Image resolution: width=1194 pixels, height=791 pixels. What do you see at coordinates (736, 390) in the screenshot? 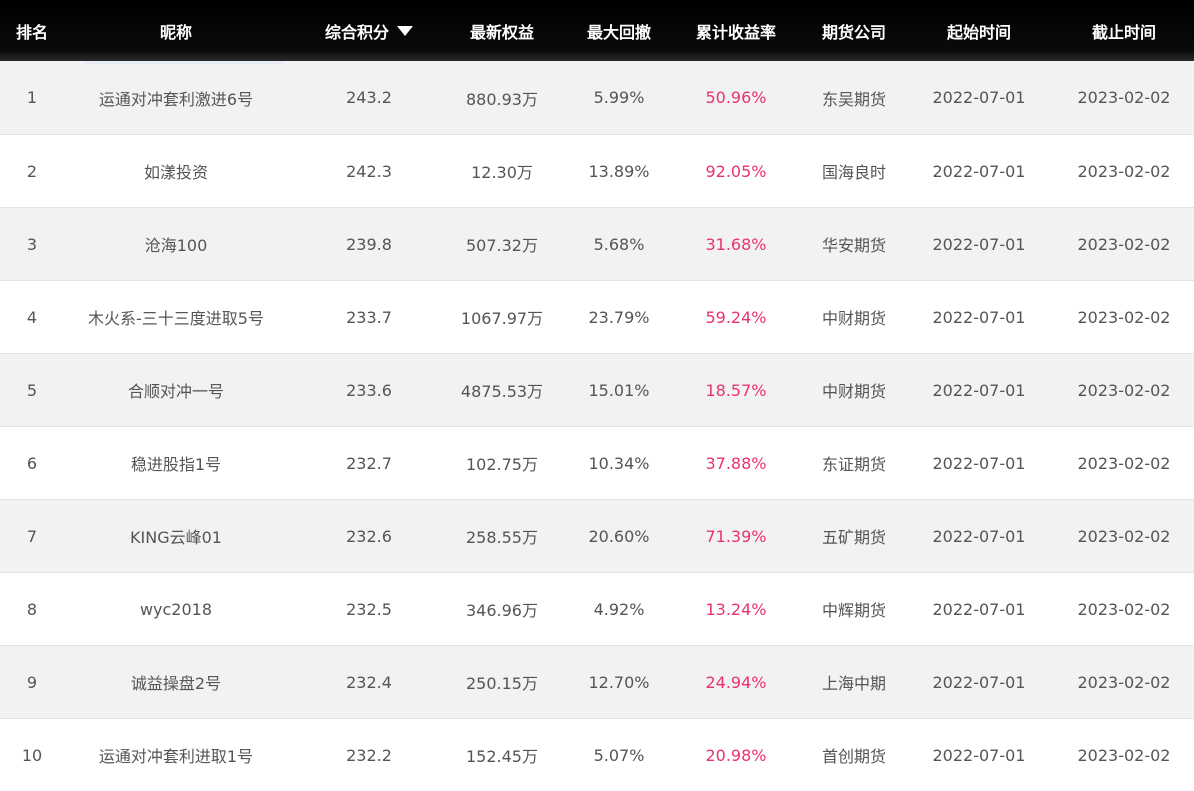
I see `cell-cum-return: 18.57%` at bounding box center [736, 390].